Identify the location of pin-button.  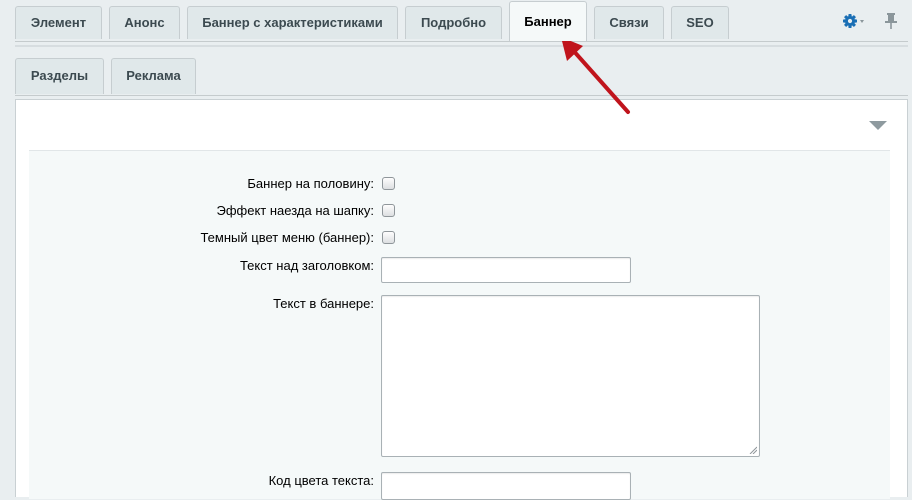
(891, 21).